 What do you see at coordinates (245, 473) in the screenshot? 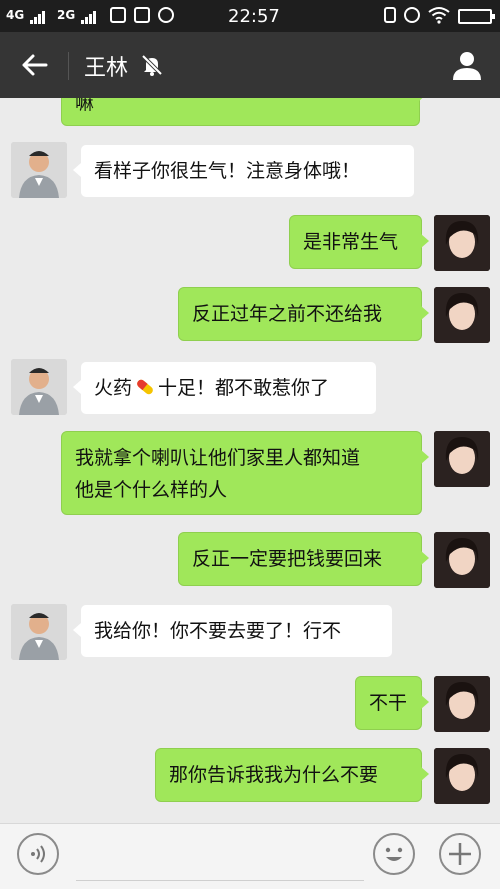
I see `message-bubble: 我就拿个喇叭让他们家里人都知道 他是个什么样的人` at bounding box center [245, 473].